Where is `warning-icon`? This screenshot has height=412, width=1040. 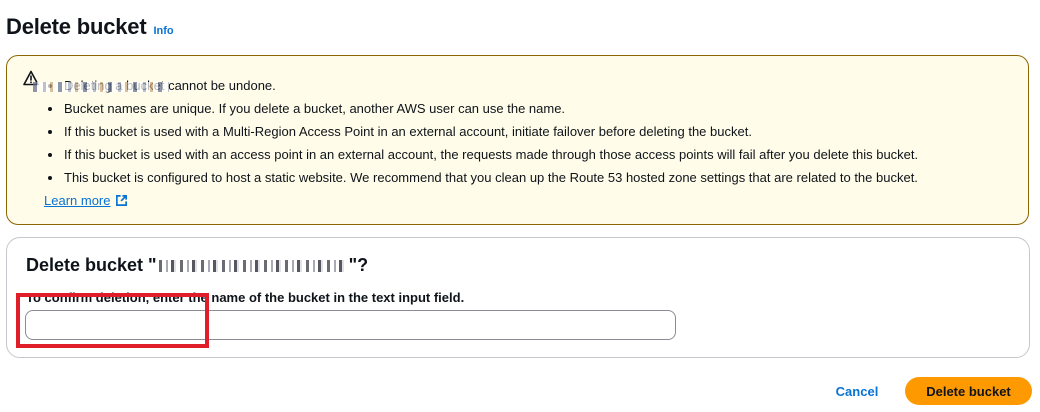
warning-icon is located at coordinates (31, 78).